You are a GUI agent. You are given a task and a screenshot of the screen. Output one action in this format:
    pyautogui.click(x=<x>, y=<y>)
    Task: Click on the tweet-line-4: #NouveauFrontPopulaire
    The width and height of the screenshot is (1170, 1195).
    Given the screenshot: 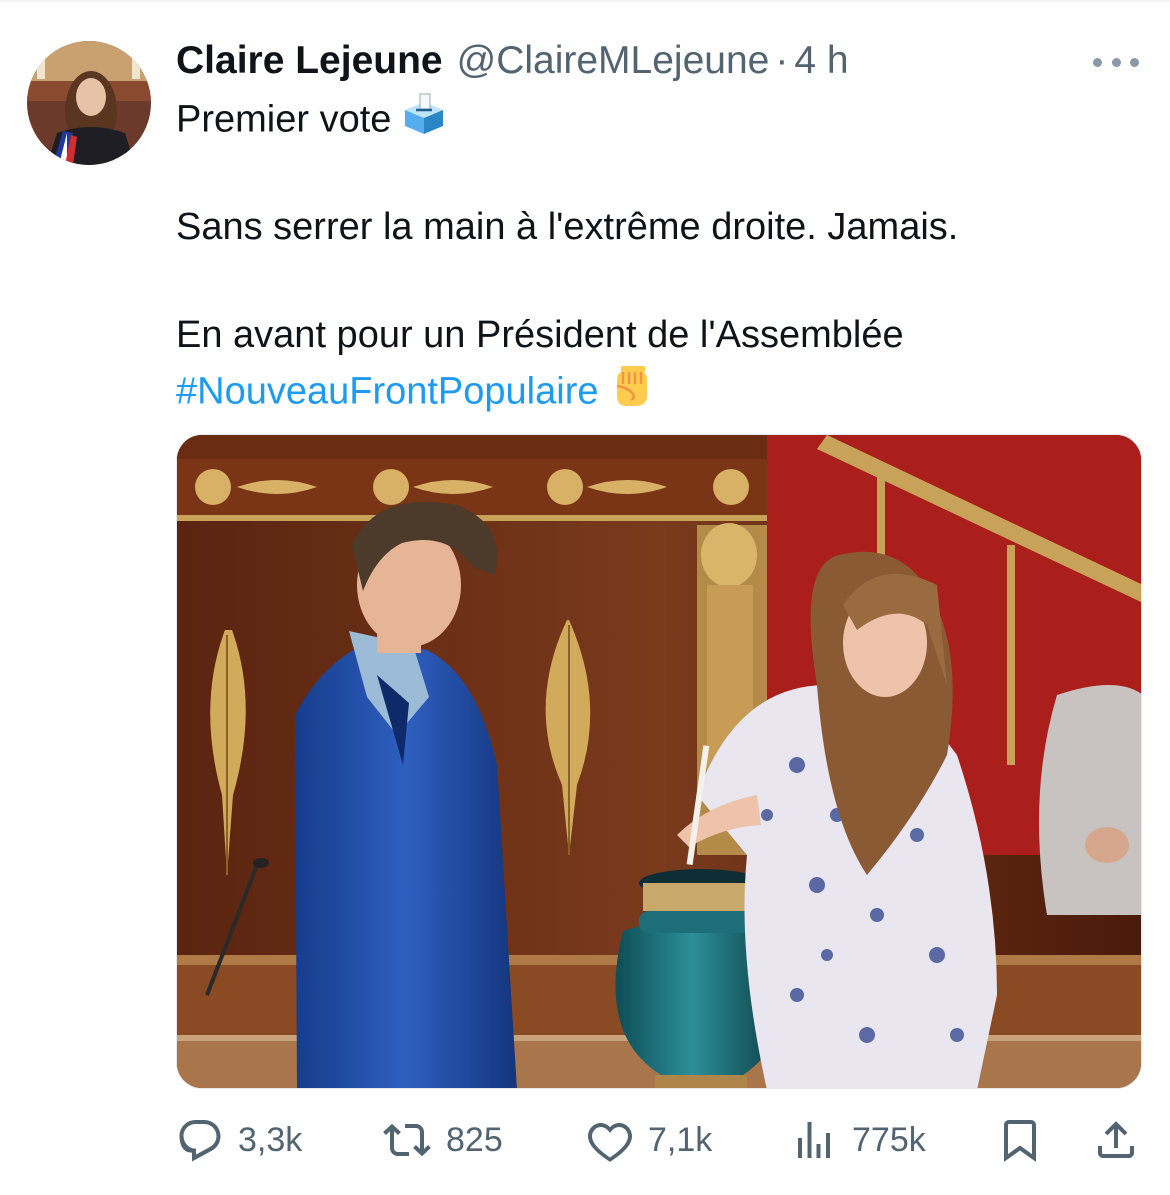 What is the action you would take?
    pyautogui.click(x=656, y=389)
    